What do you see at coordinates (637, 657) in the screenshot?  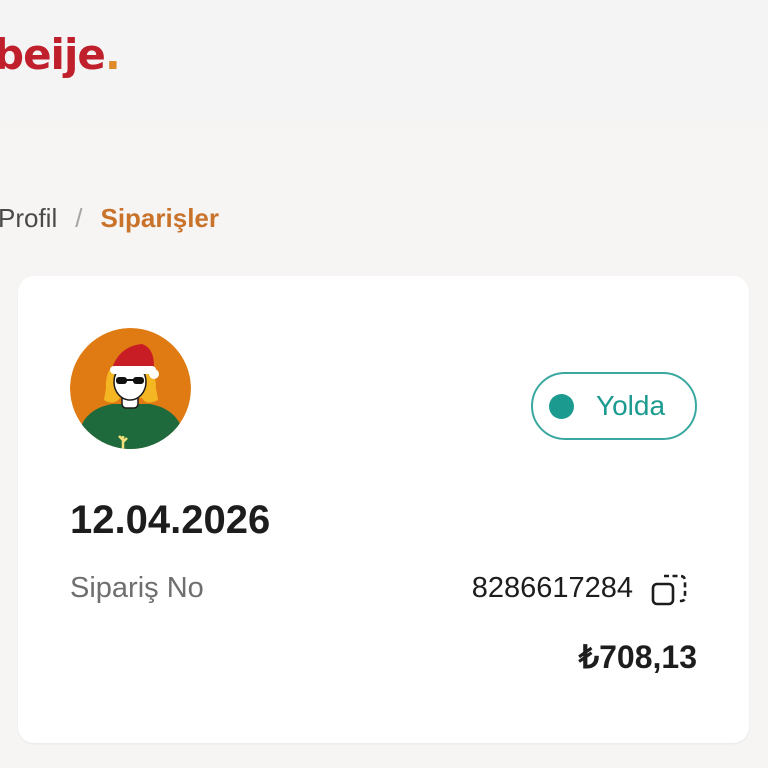 I see `order-total: ₺708,13` at bounding box center [637, 657].